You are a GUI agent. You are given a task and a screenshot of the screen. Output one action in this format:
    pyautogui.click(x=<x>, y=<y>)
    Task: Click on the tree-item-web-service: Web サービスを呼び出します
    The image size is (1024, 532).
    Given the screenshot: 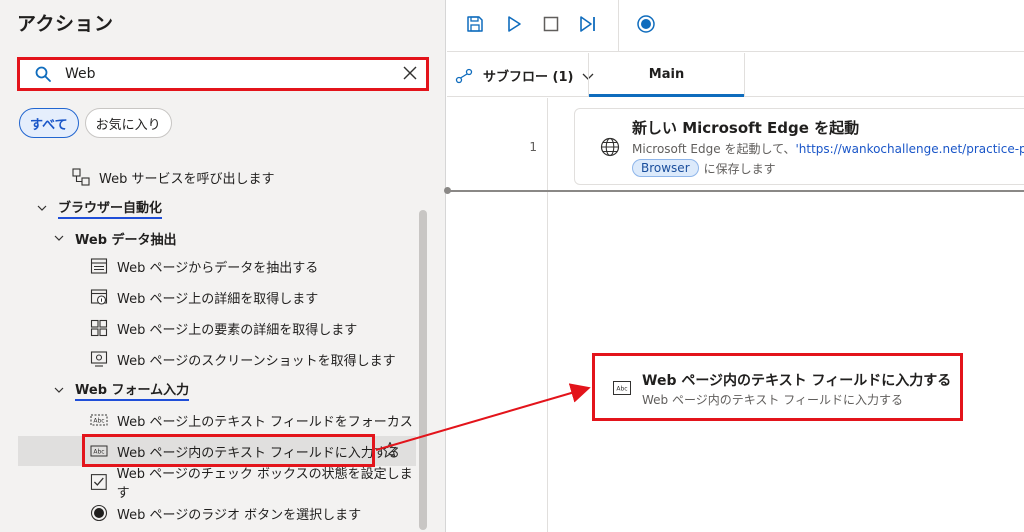 What is the action you would take?
    pyautogui.click(x=210, y=177)
    